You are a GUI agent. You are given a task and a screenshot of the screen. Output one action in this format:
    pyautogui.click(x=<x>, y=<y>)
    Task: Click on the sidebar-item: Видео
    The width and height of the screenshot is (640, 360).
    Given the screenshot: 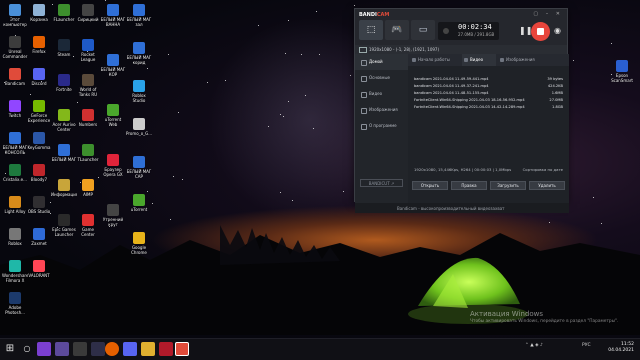 What is the action you would take?
    pyautogui.click(x=381, y=94)
    